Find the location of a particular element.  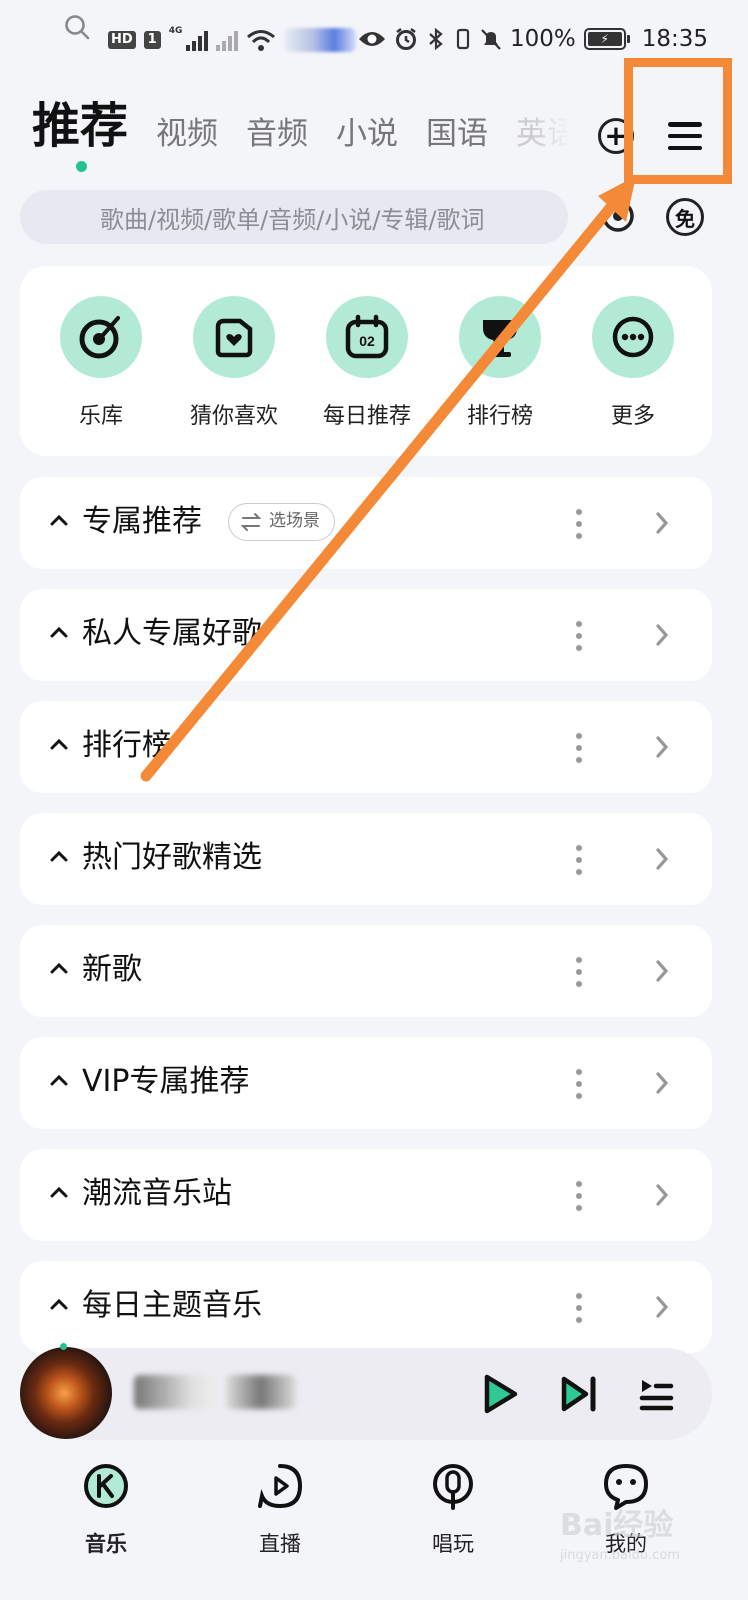

search-placeholder: 歌曲/视频/歌单/音频/小说/专辑/歌词 is located at coordinates (292, 219).